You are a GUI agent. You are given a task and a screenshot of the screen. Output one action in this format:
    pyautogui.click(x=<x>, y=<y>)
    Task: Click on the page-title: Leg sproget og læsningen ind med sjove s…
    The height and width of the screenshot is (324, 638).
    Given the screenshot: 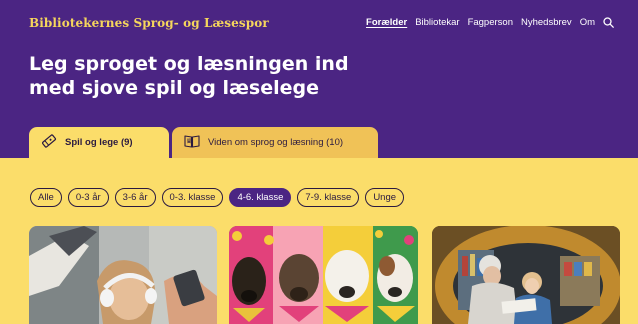 What is the action you would take?
    pyautogui.click(x=189, y=76)
    